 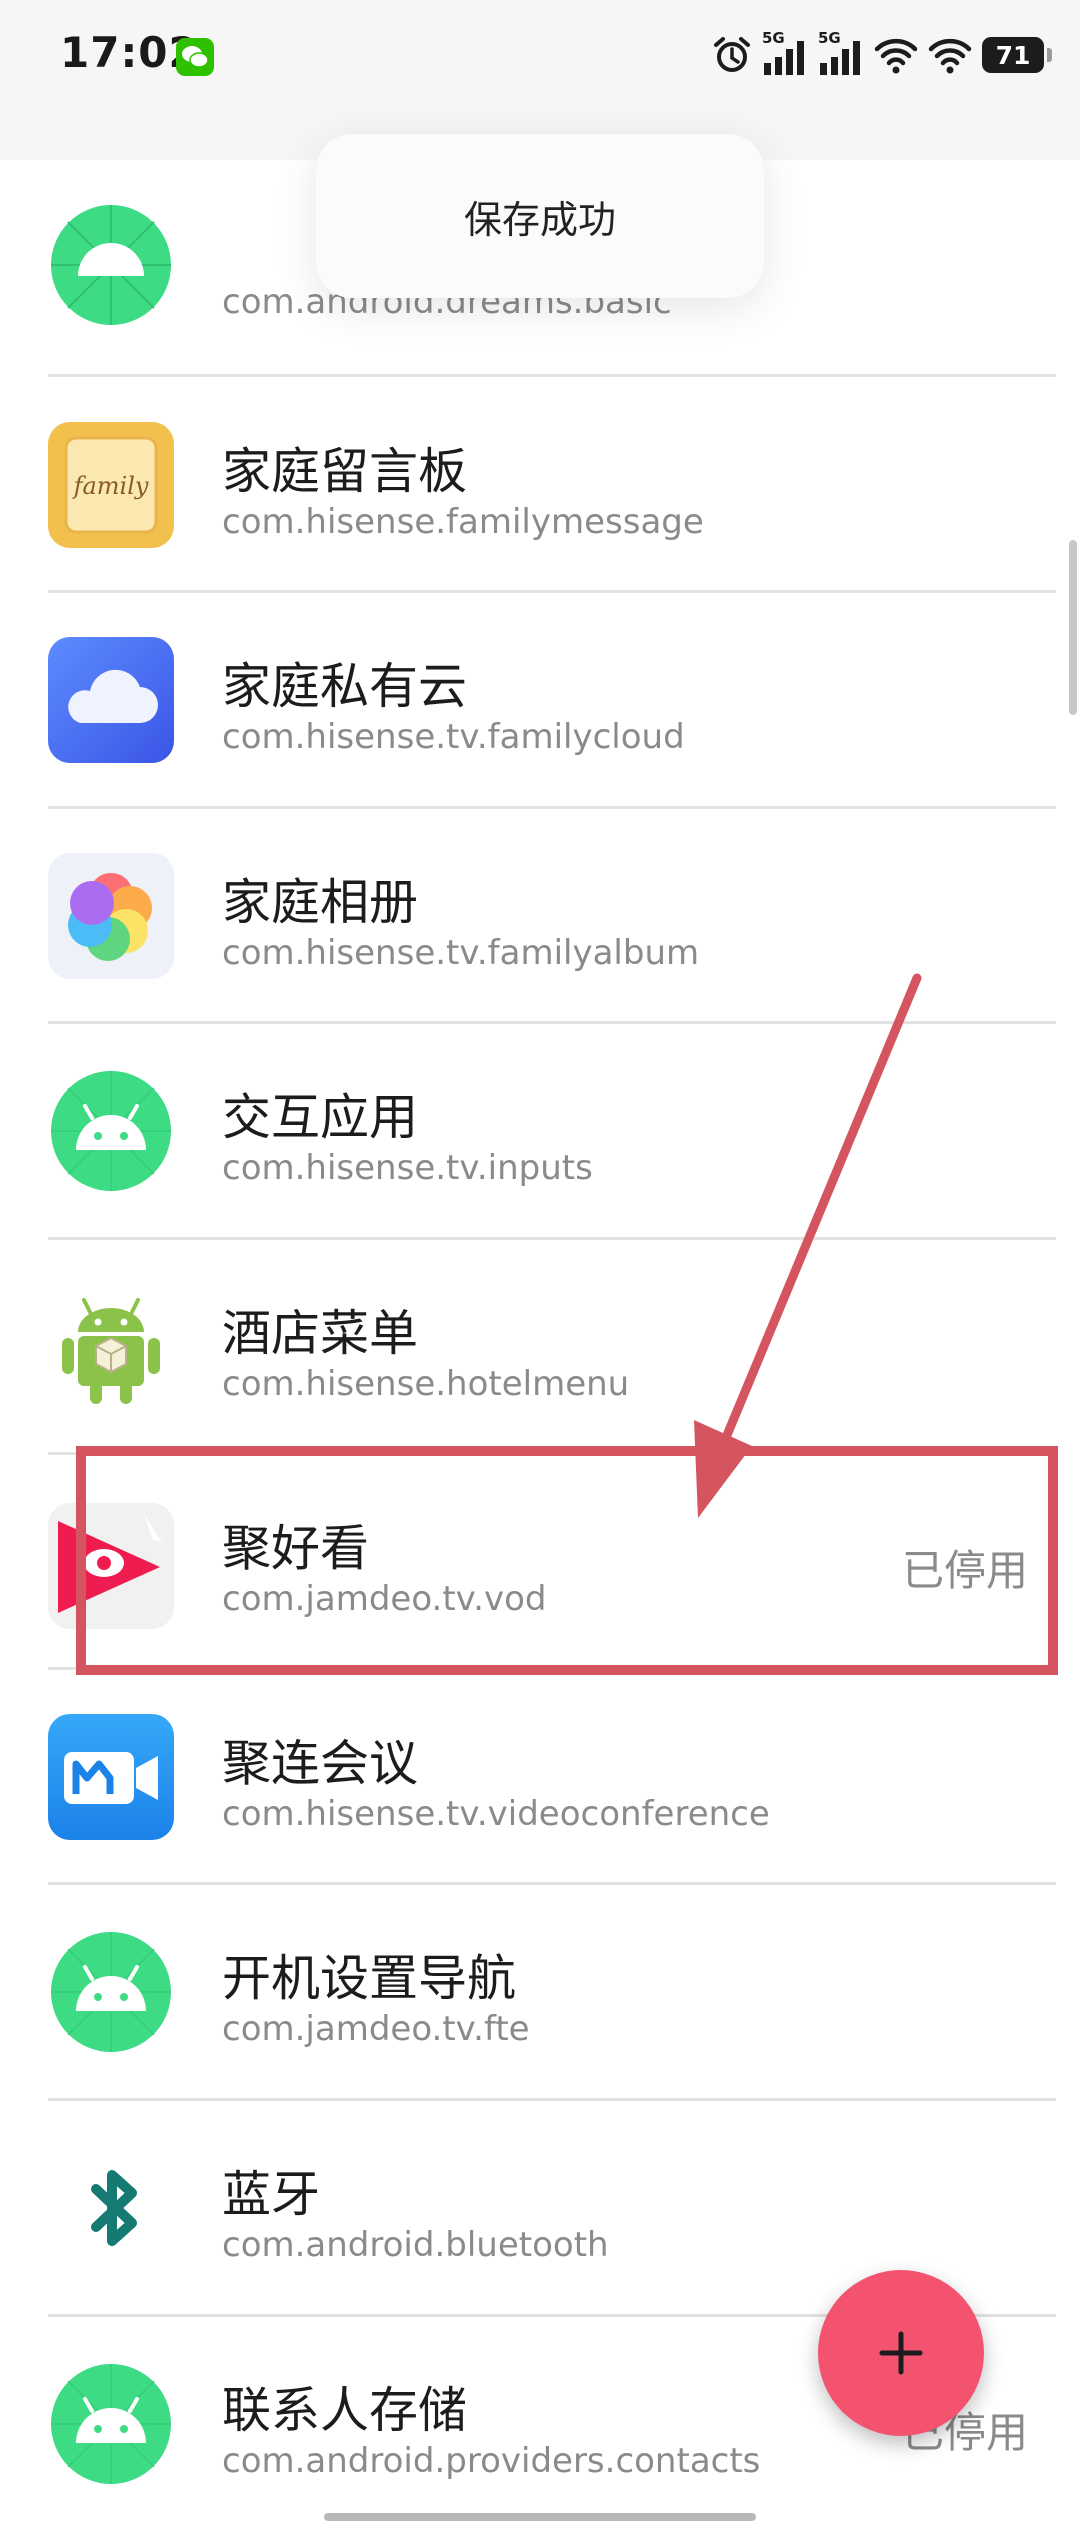 I want to click on jhk-play-icon, so click(x=111, y=1566).